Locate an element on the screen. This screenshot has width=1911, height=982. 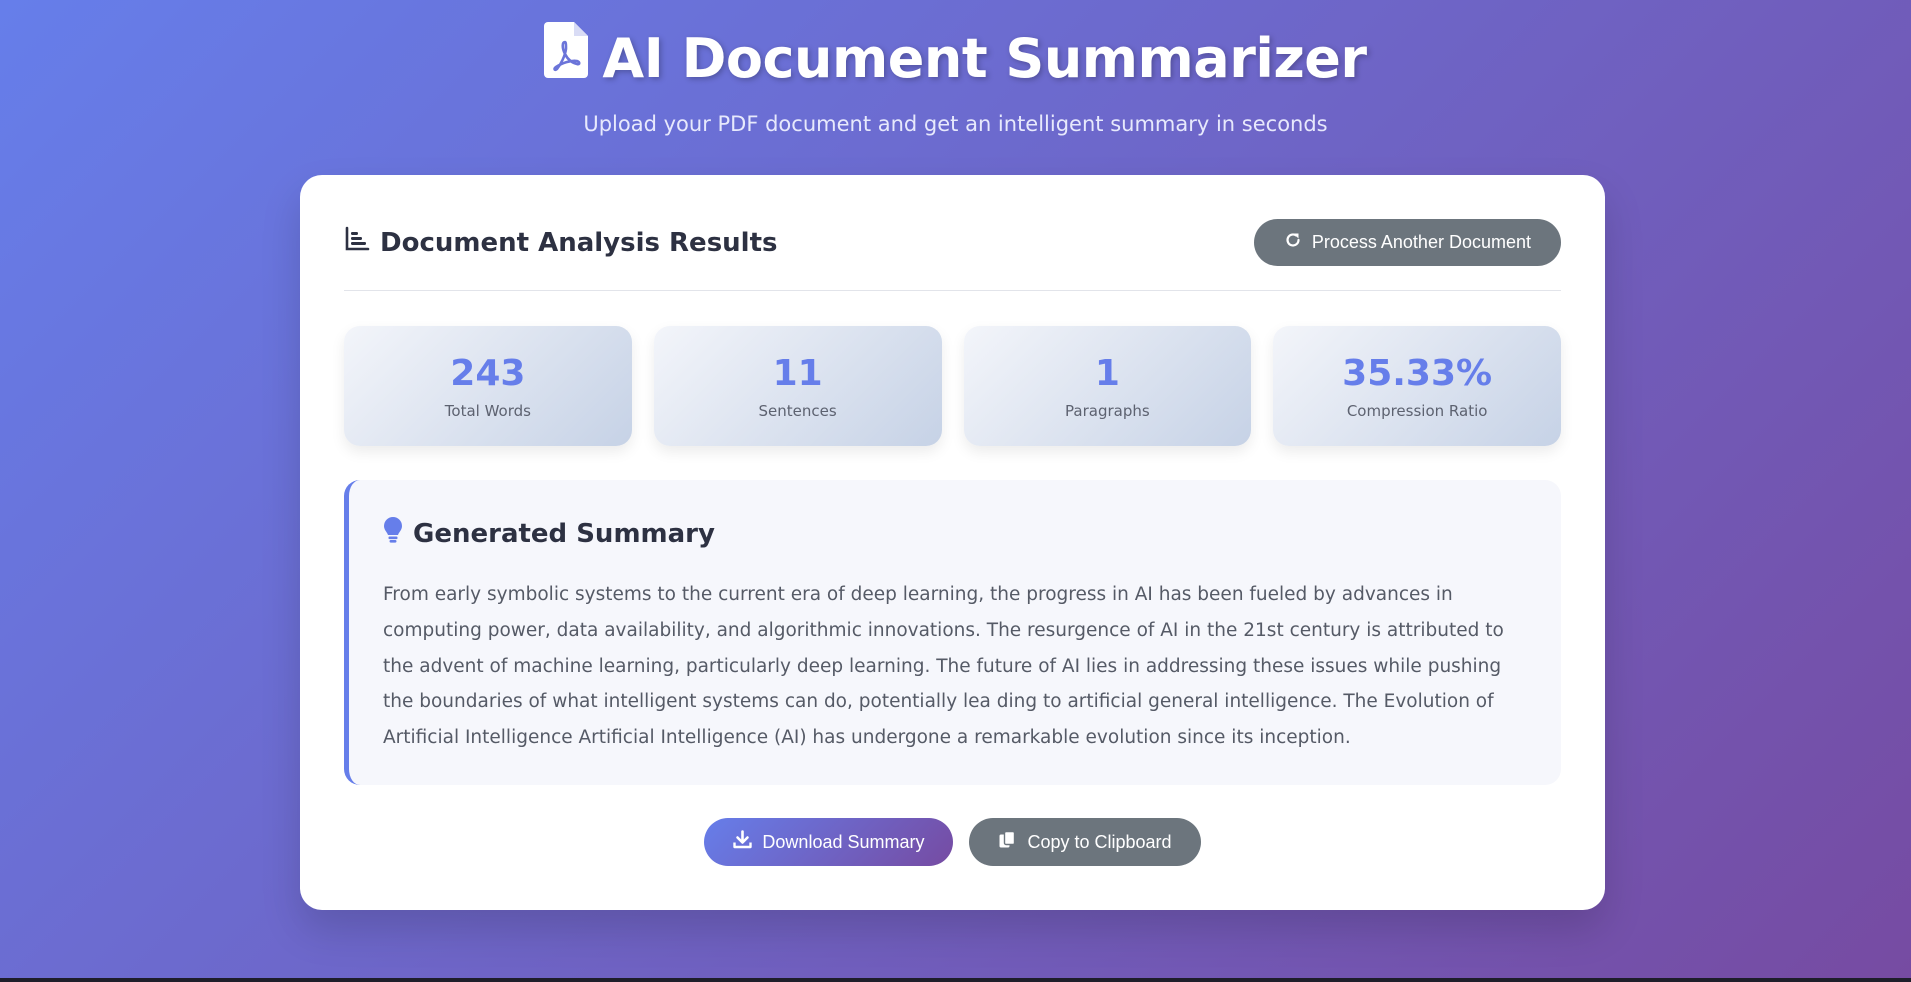
summary-heading-text: Generated Summary is located at coordinates (564, 533).